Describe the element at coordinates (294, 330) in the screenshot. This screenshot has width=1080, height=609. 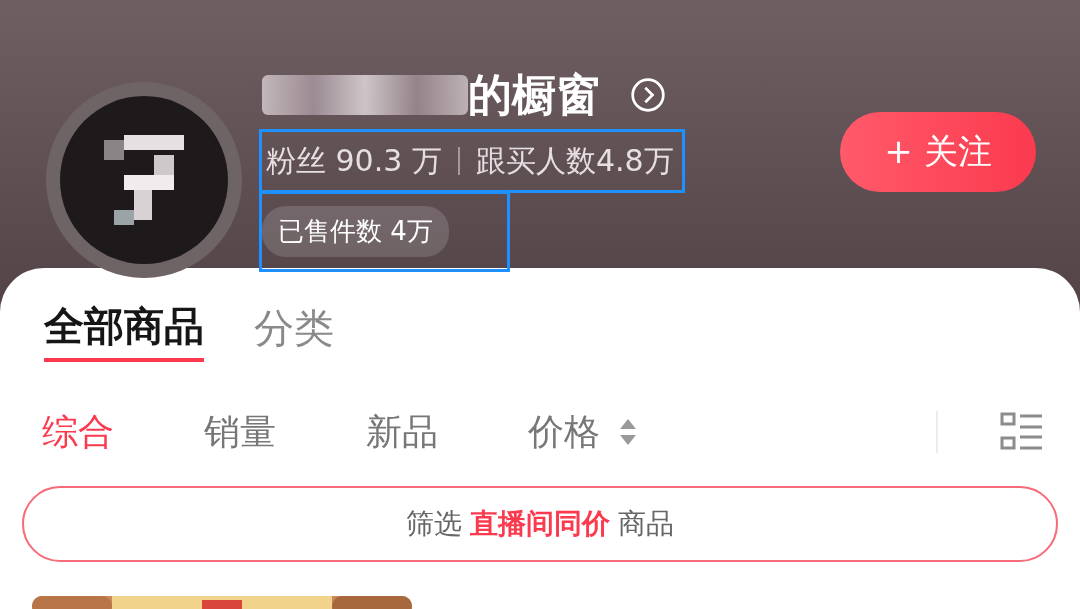
I see `tab: 分类` at that location.